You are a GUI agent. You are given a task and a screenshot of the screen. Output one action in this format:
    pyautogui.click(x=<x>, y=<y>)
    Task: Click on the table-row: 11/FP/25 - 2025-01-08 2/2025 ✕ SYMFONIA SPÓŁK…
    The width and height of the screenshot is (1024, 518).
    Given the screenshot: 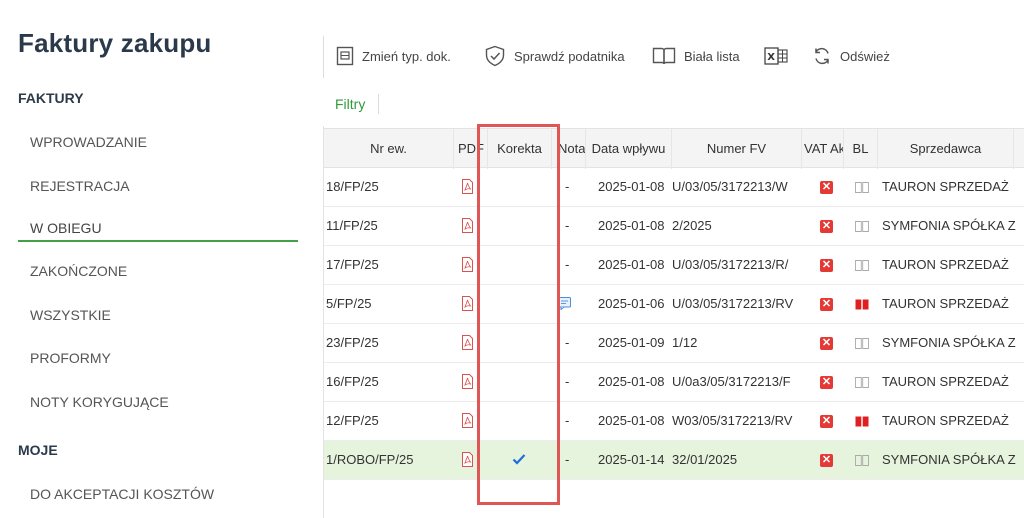 What is the action you would take?
    pyautogui.click(x=674, y=226)
    